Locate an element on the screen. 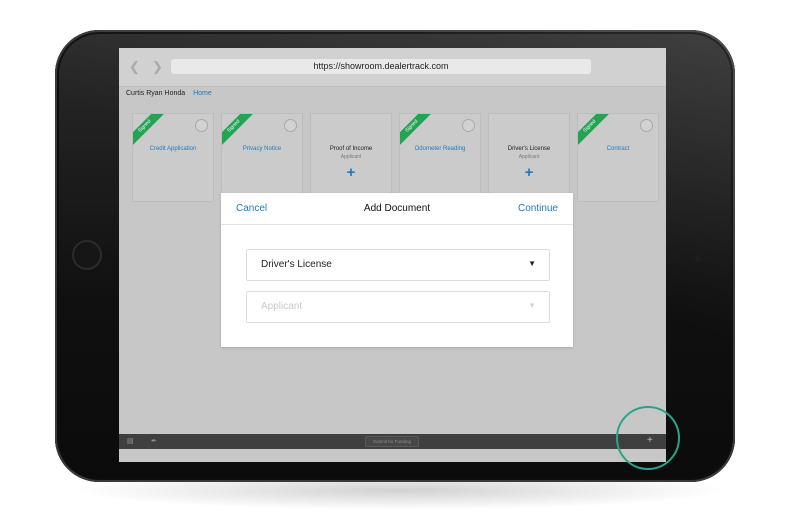  browser-toolbar: ❮ ❯ https://showroom.dealertrack.com is located at coordinates (392, 67).